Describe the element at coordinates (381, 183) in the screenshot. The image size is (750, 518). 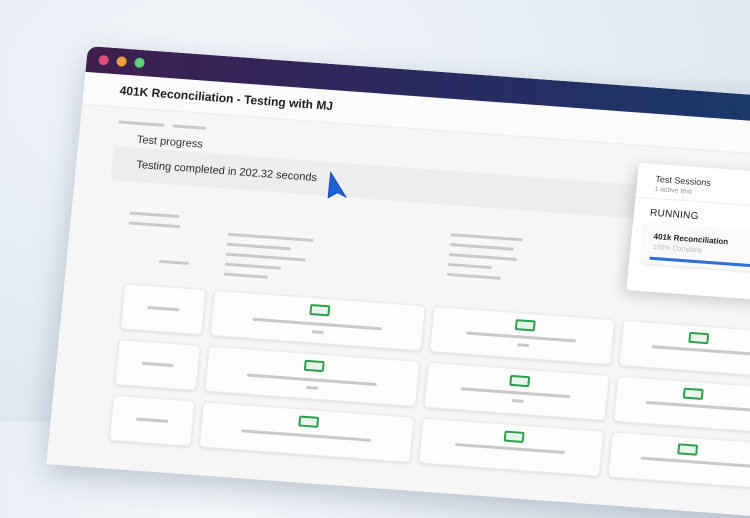
I see `progress-panel: Testing completed in 202.32 seconds` at that location.